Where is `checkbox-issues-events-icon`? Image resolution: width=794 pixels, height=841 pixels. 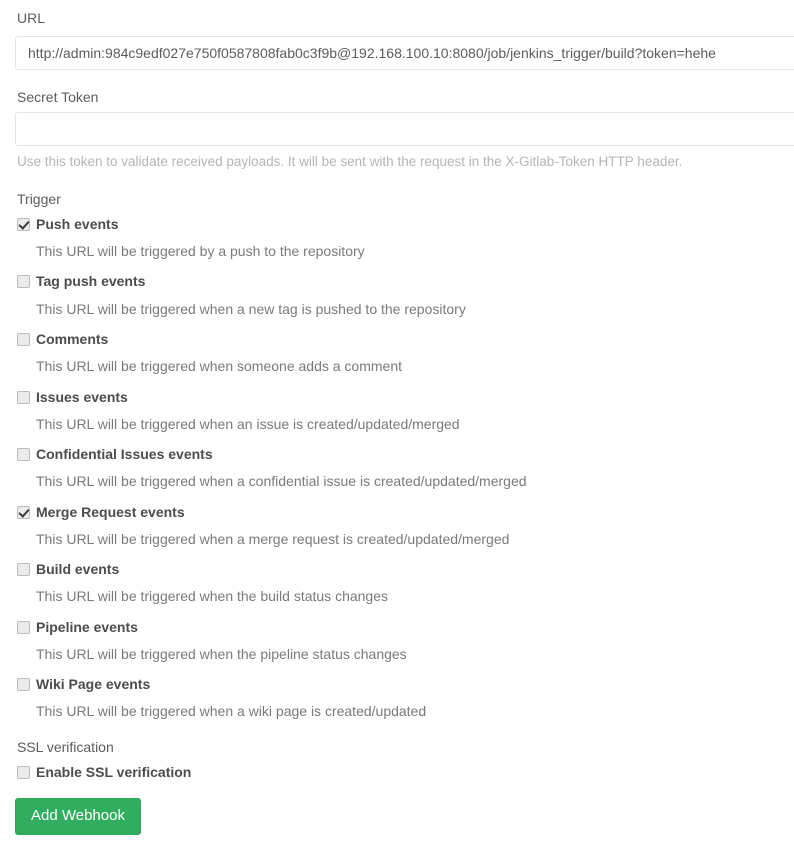
checkbox-issues-events-icon is located at coordinates (23, 397).